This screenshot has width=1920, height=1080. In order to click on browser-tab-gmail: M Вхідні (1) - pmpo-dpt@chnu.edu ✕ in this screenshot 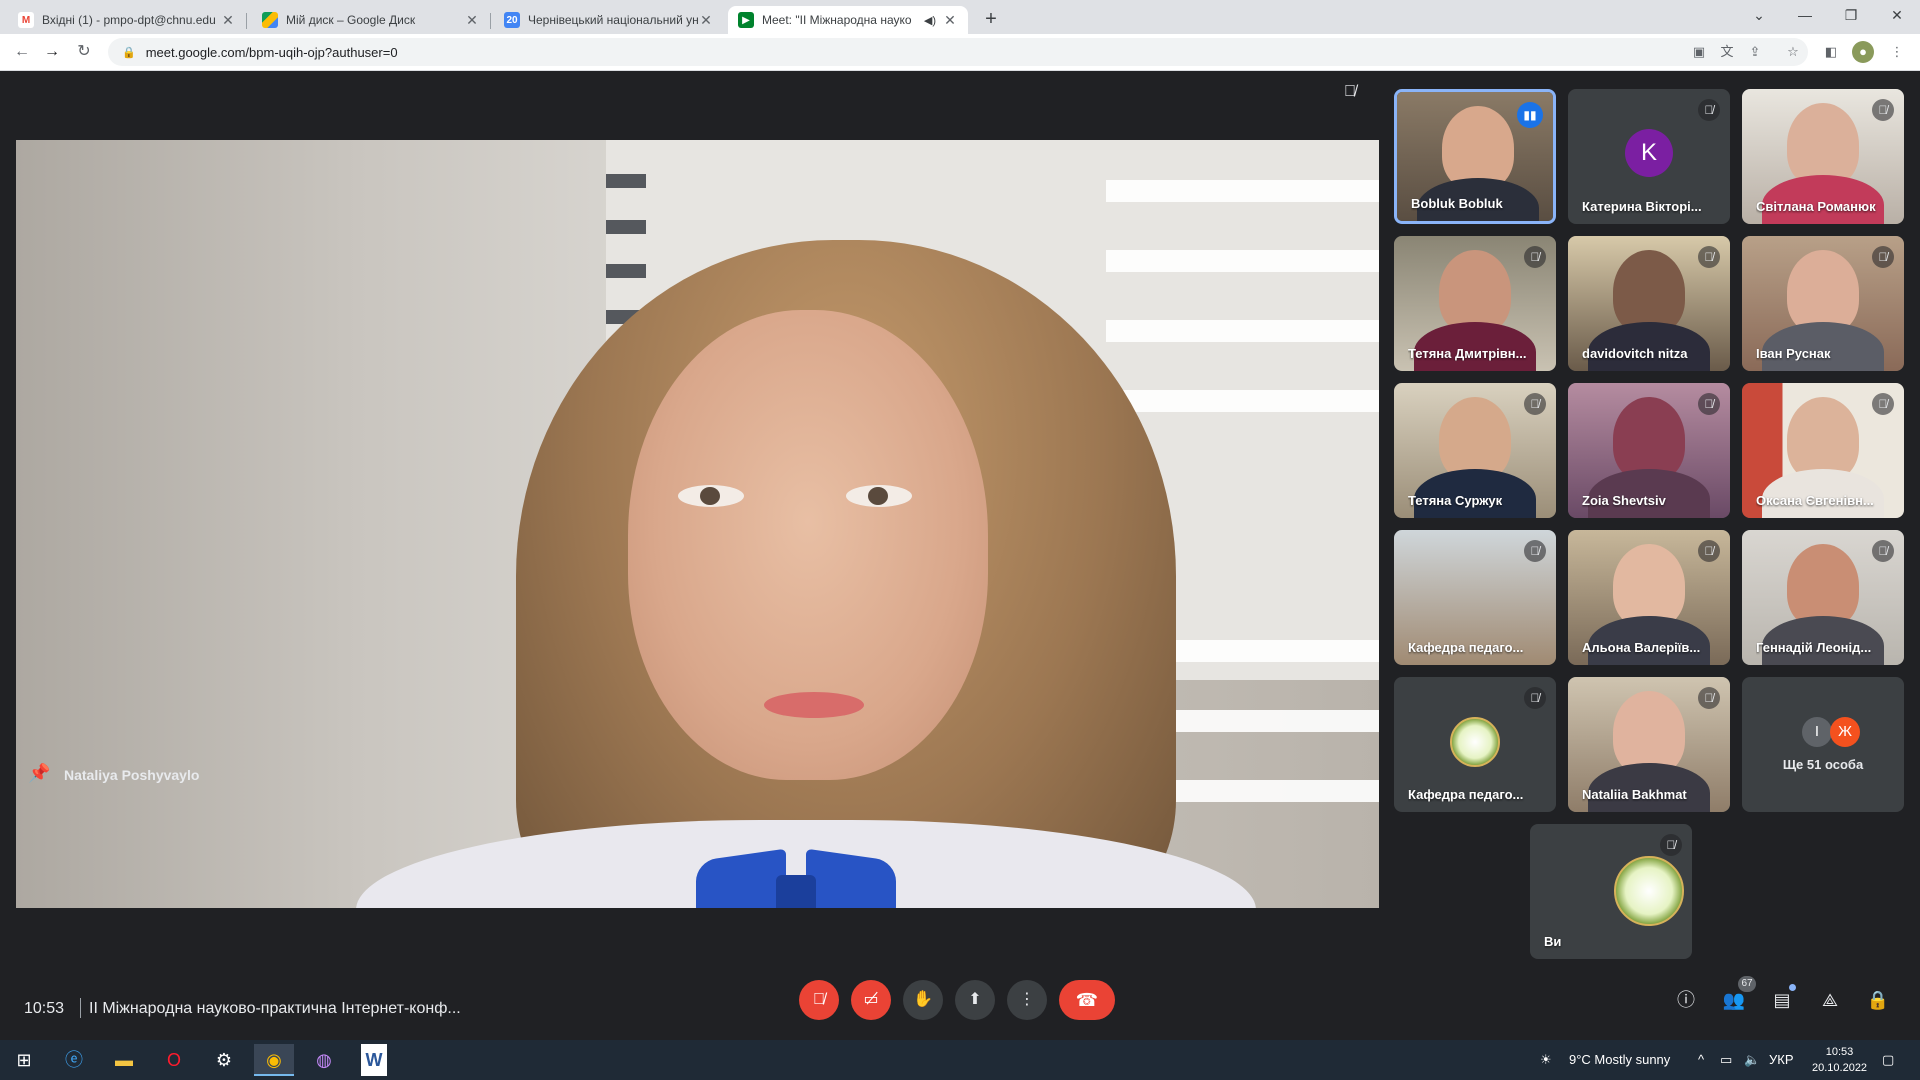, I will do `click(127, 20)`.